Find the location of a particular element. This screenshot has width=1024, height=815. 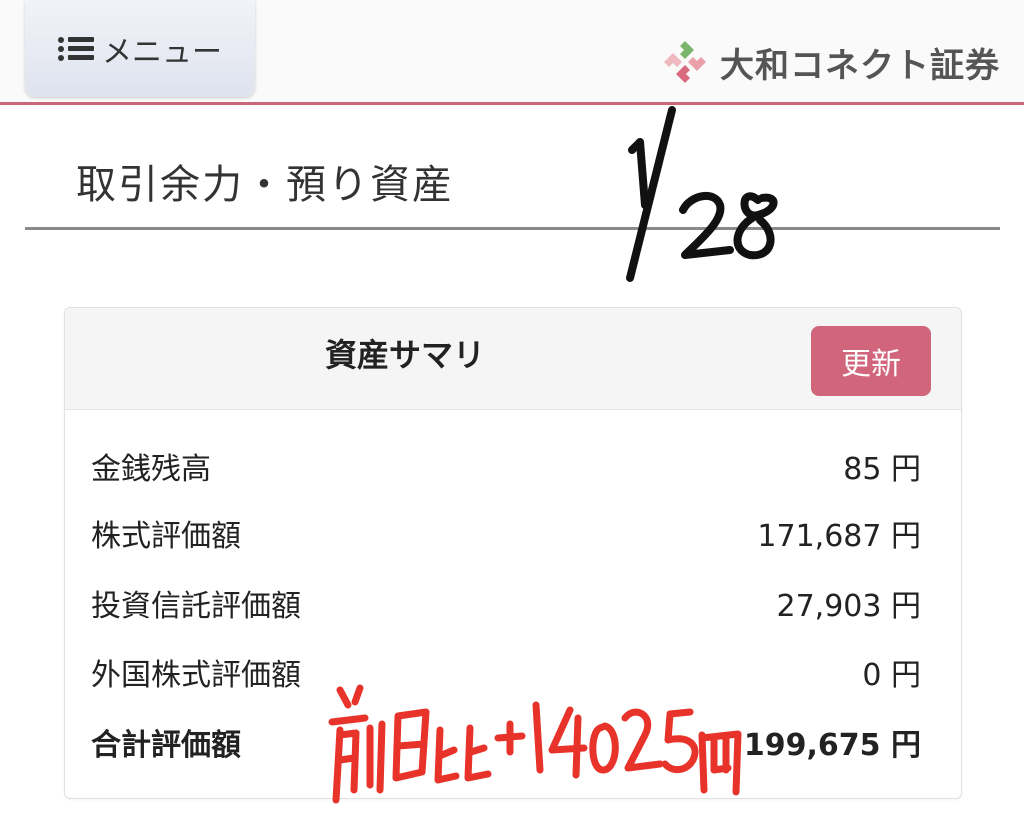

total-label: 合計評価額 is located at coordinates (166, 745).